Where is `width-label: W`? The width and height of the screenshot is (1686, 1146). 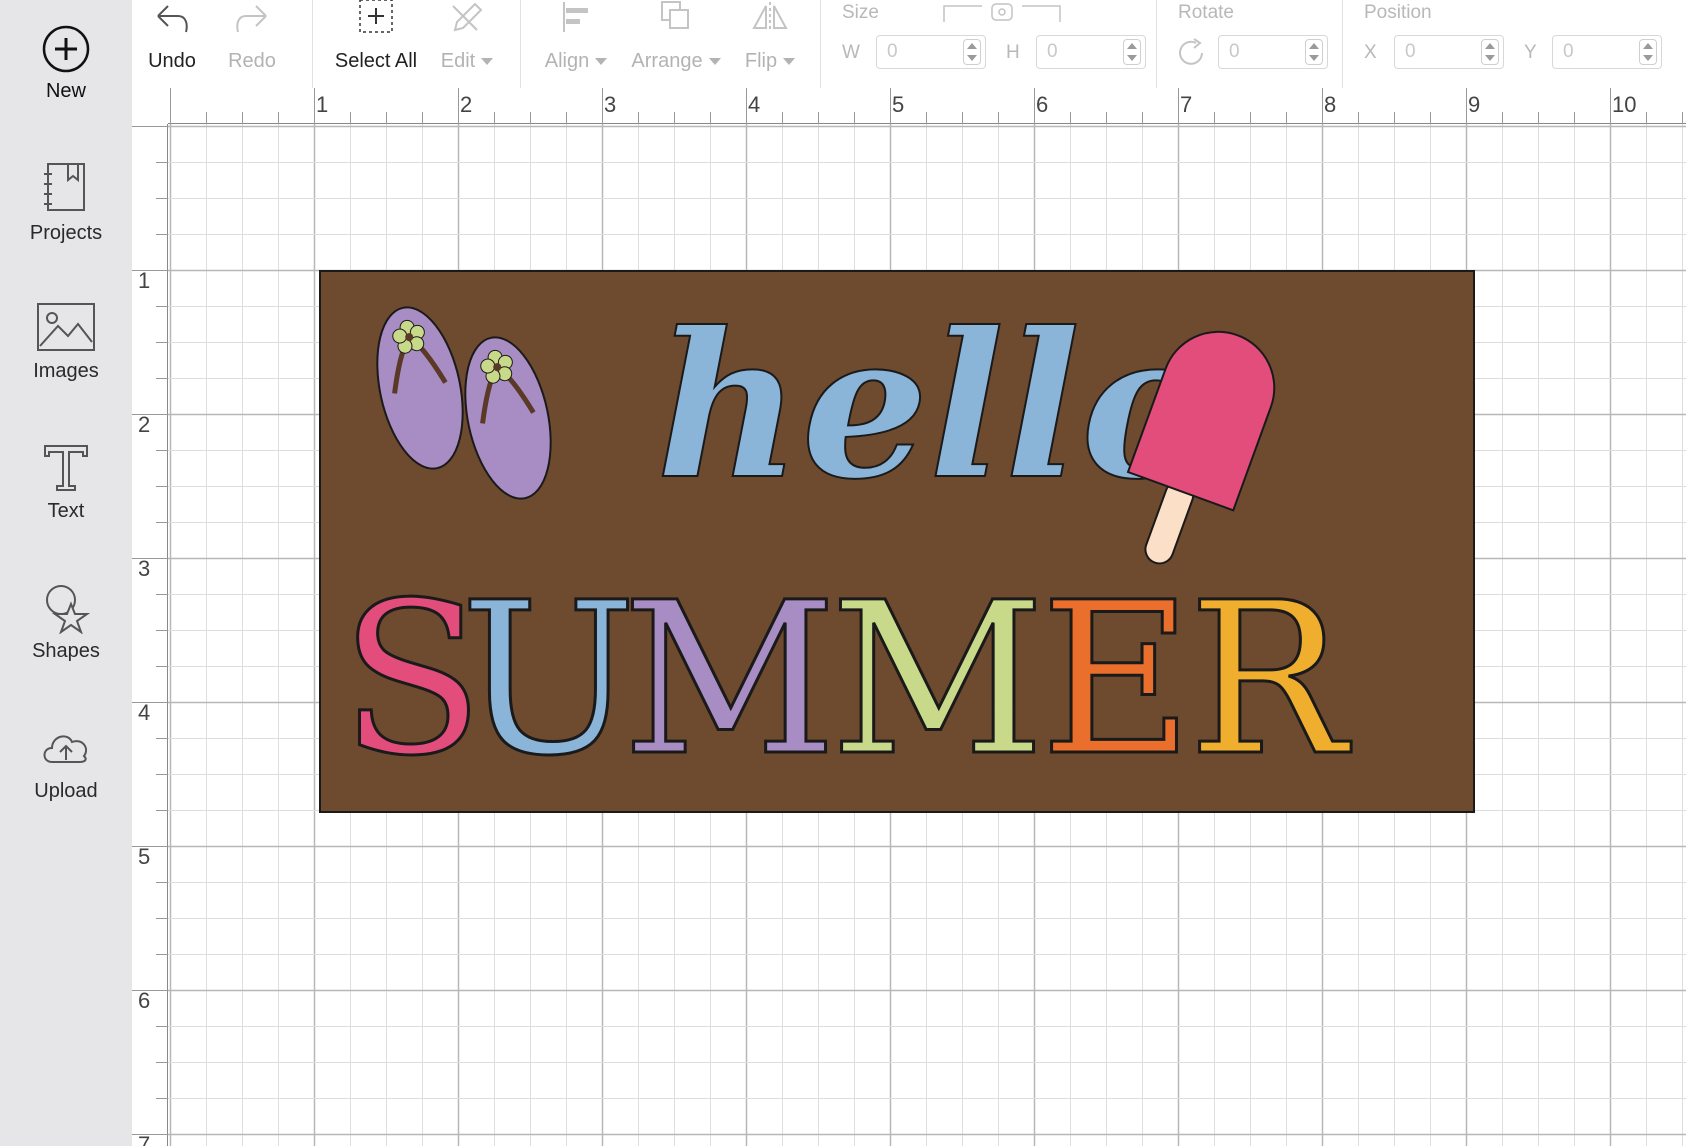
width-label: W is located at coordinates (851, 52).